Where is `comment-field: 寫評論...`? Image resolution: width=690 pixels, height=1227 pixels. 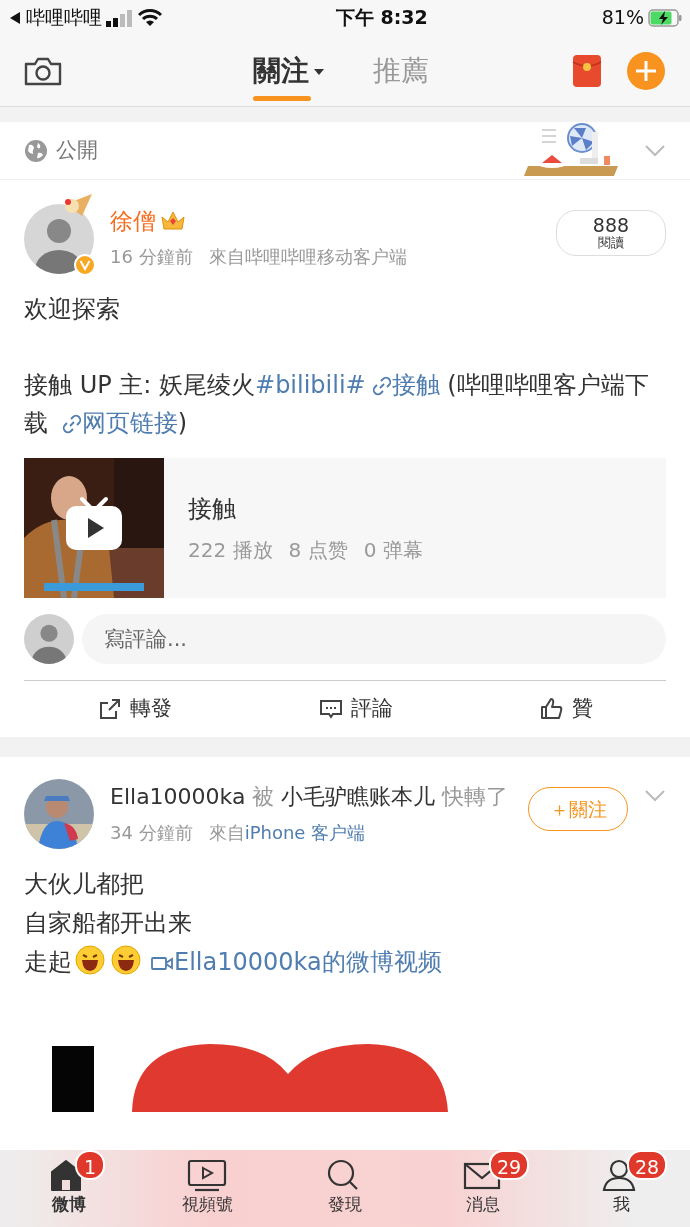
comment-field: 寫評論... is located at coordinates (374, 639).